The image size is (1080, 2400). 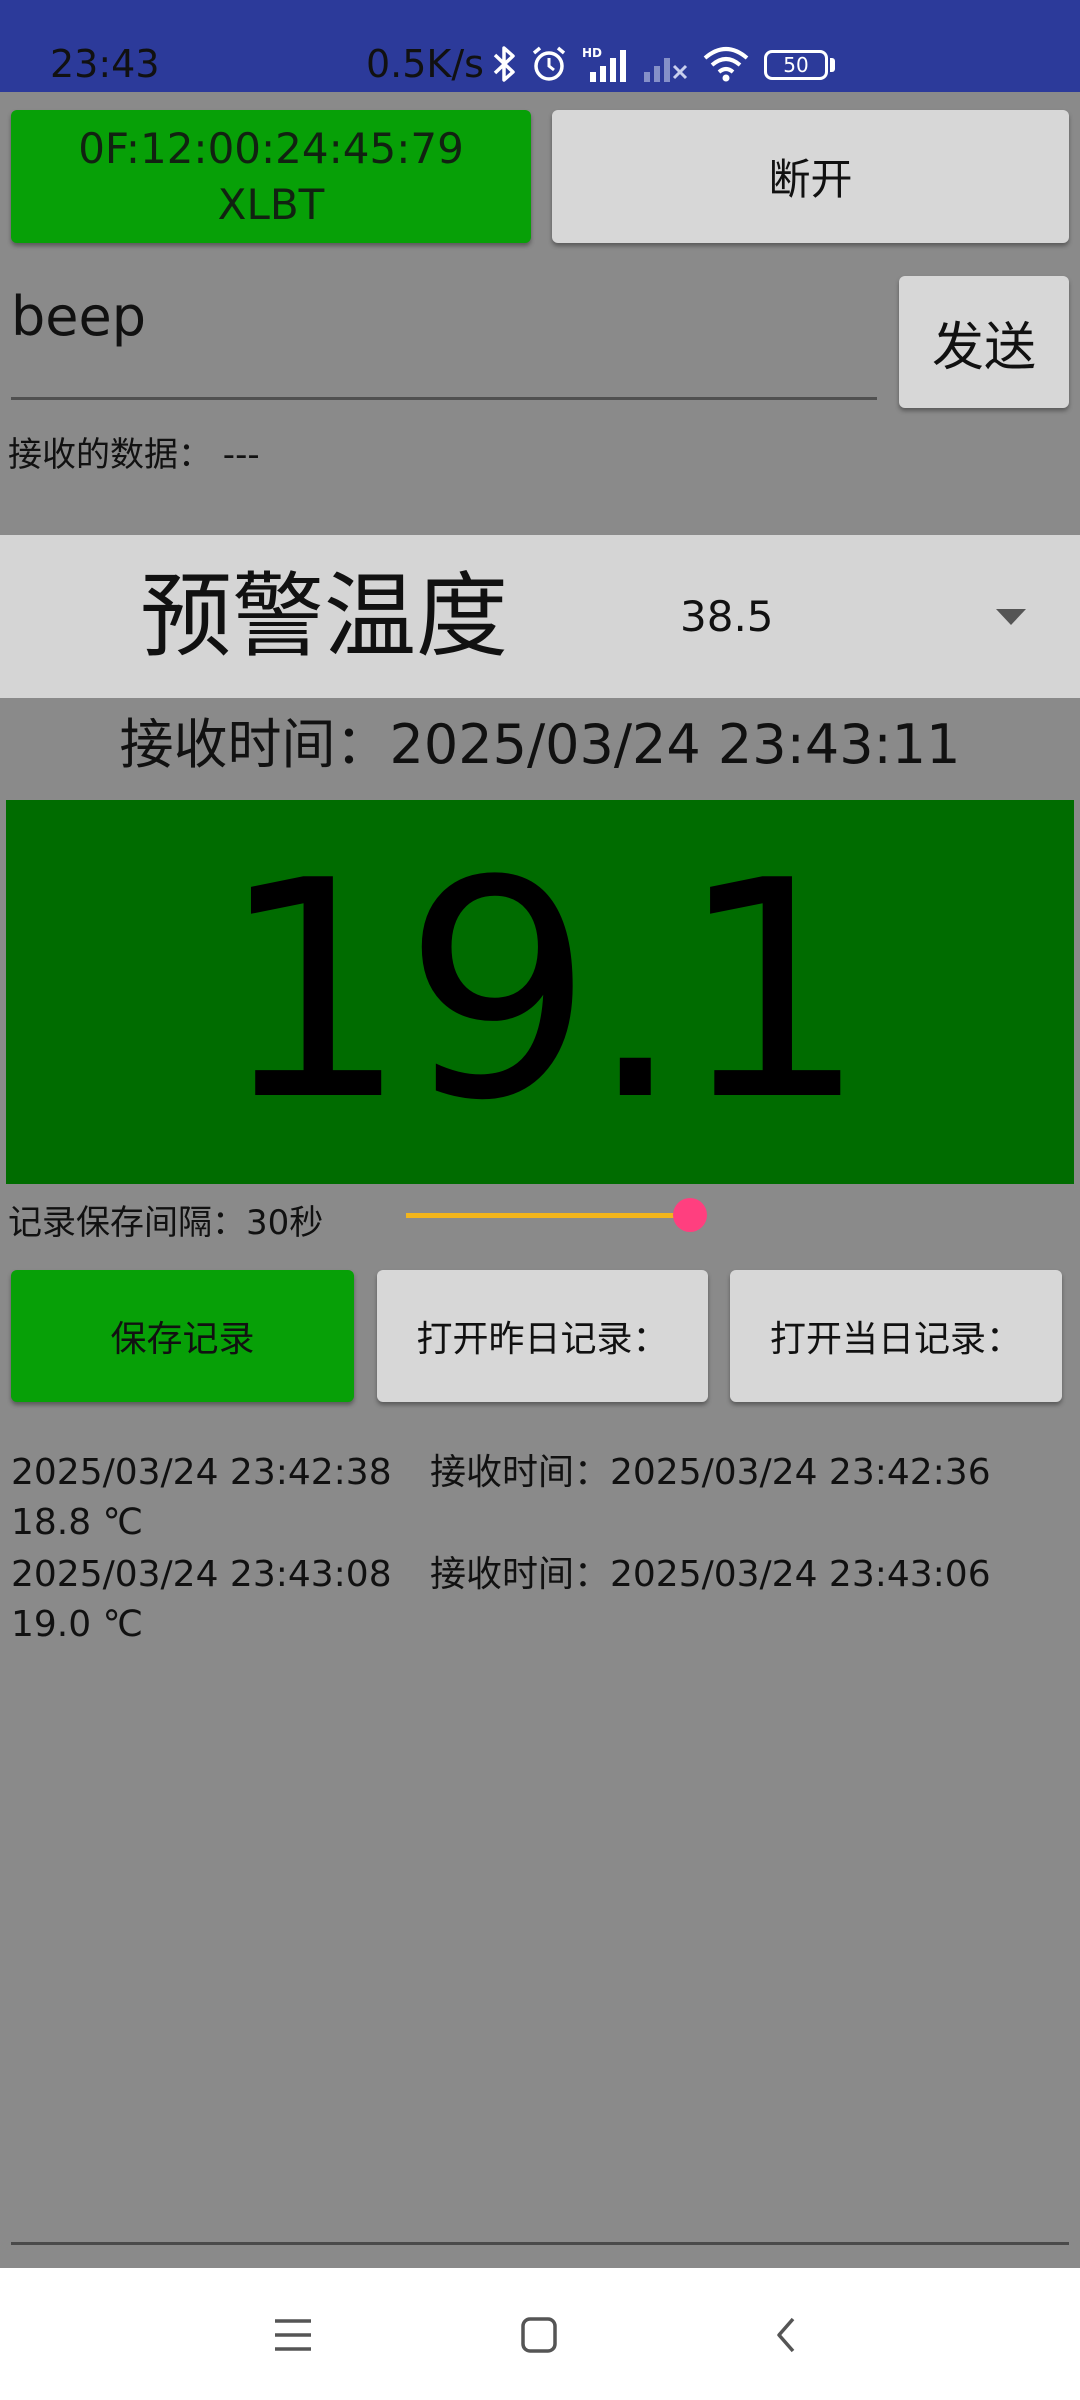 I want to click on save-interval-label: 记录保存间隔：30秒, so click(x=166, y=1223).